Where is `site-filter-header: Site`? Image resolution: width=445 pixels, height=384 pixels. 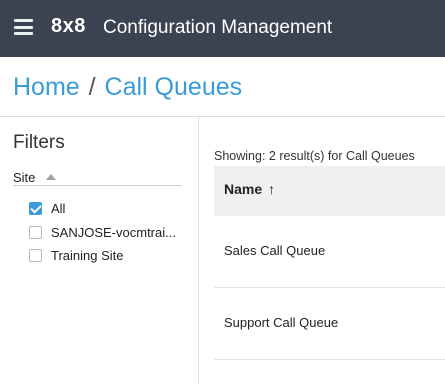 site-filter-header: Site is located at coordinates (97, 177).